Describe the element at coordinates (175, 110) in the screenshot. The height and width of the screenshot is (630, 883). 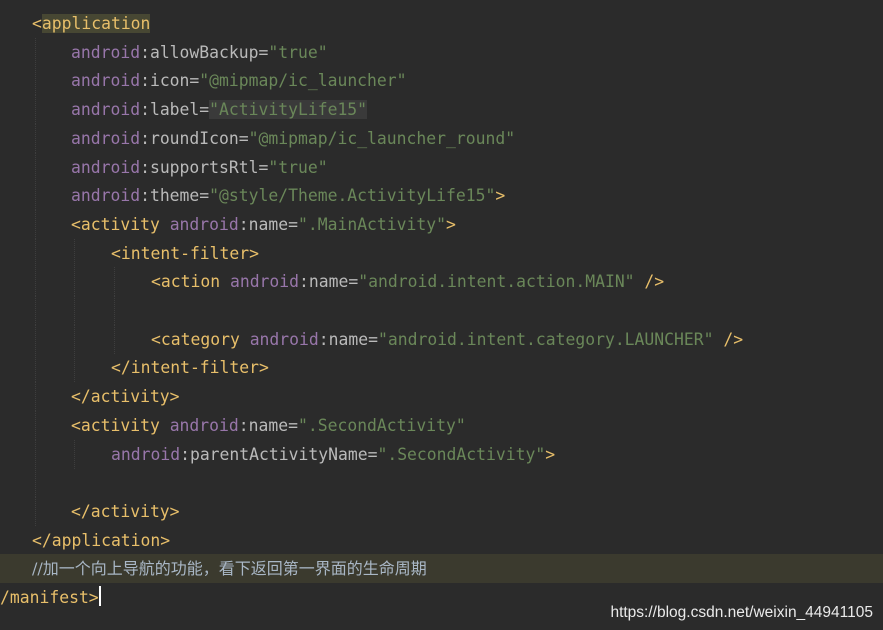
I see `code-token: :label=` at that location.